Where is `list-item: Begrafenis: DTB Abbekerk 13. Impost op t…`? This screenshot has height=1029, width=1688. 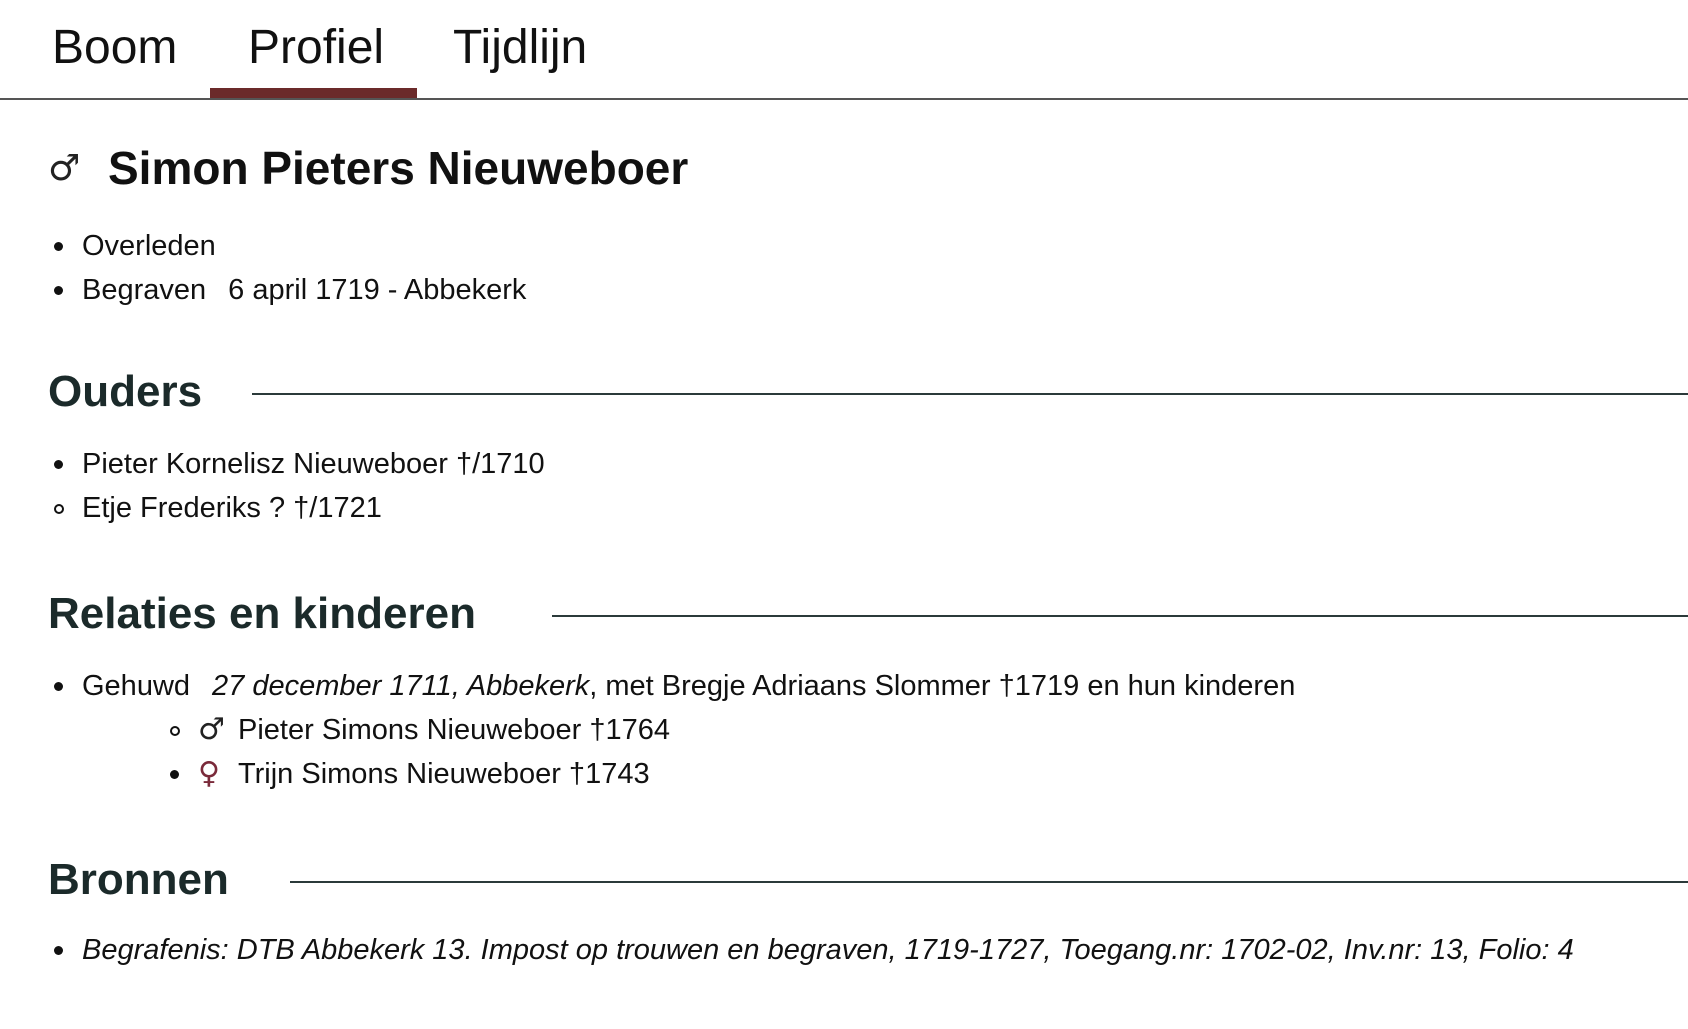
list-item: Begrafenis: DTB Abbekerk 13. Impost op t… is located at coordinates (787, 950).